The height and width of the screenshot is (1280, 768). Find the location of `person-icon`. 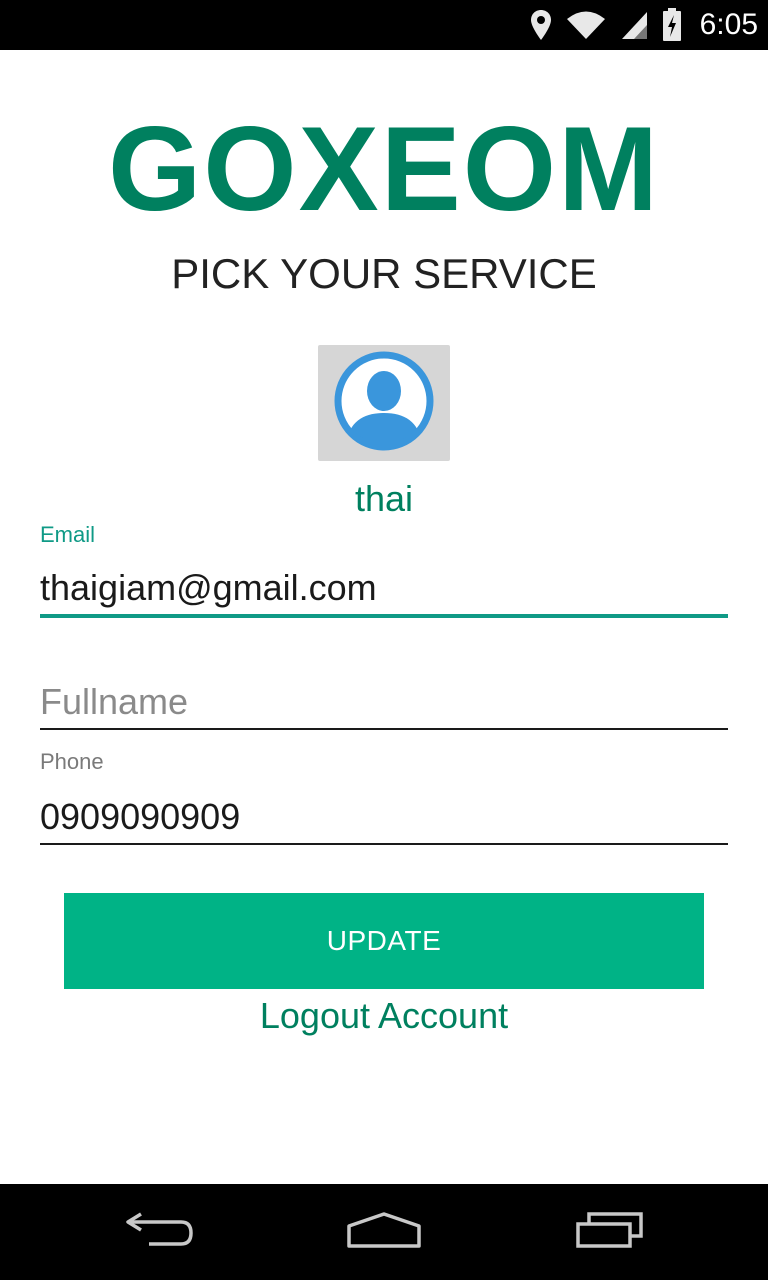

person-icon is located at coordinates (384, 403).